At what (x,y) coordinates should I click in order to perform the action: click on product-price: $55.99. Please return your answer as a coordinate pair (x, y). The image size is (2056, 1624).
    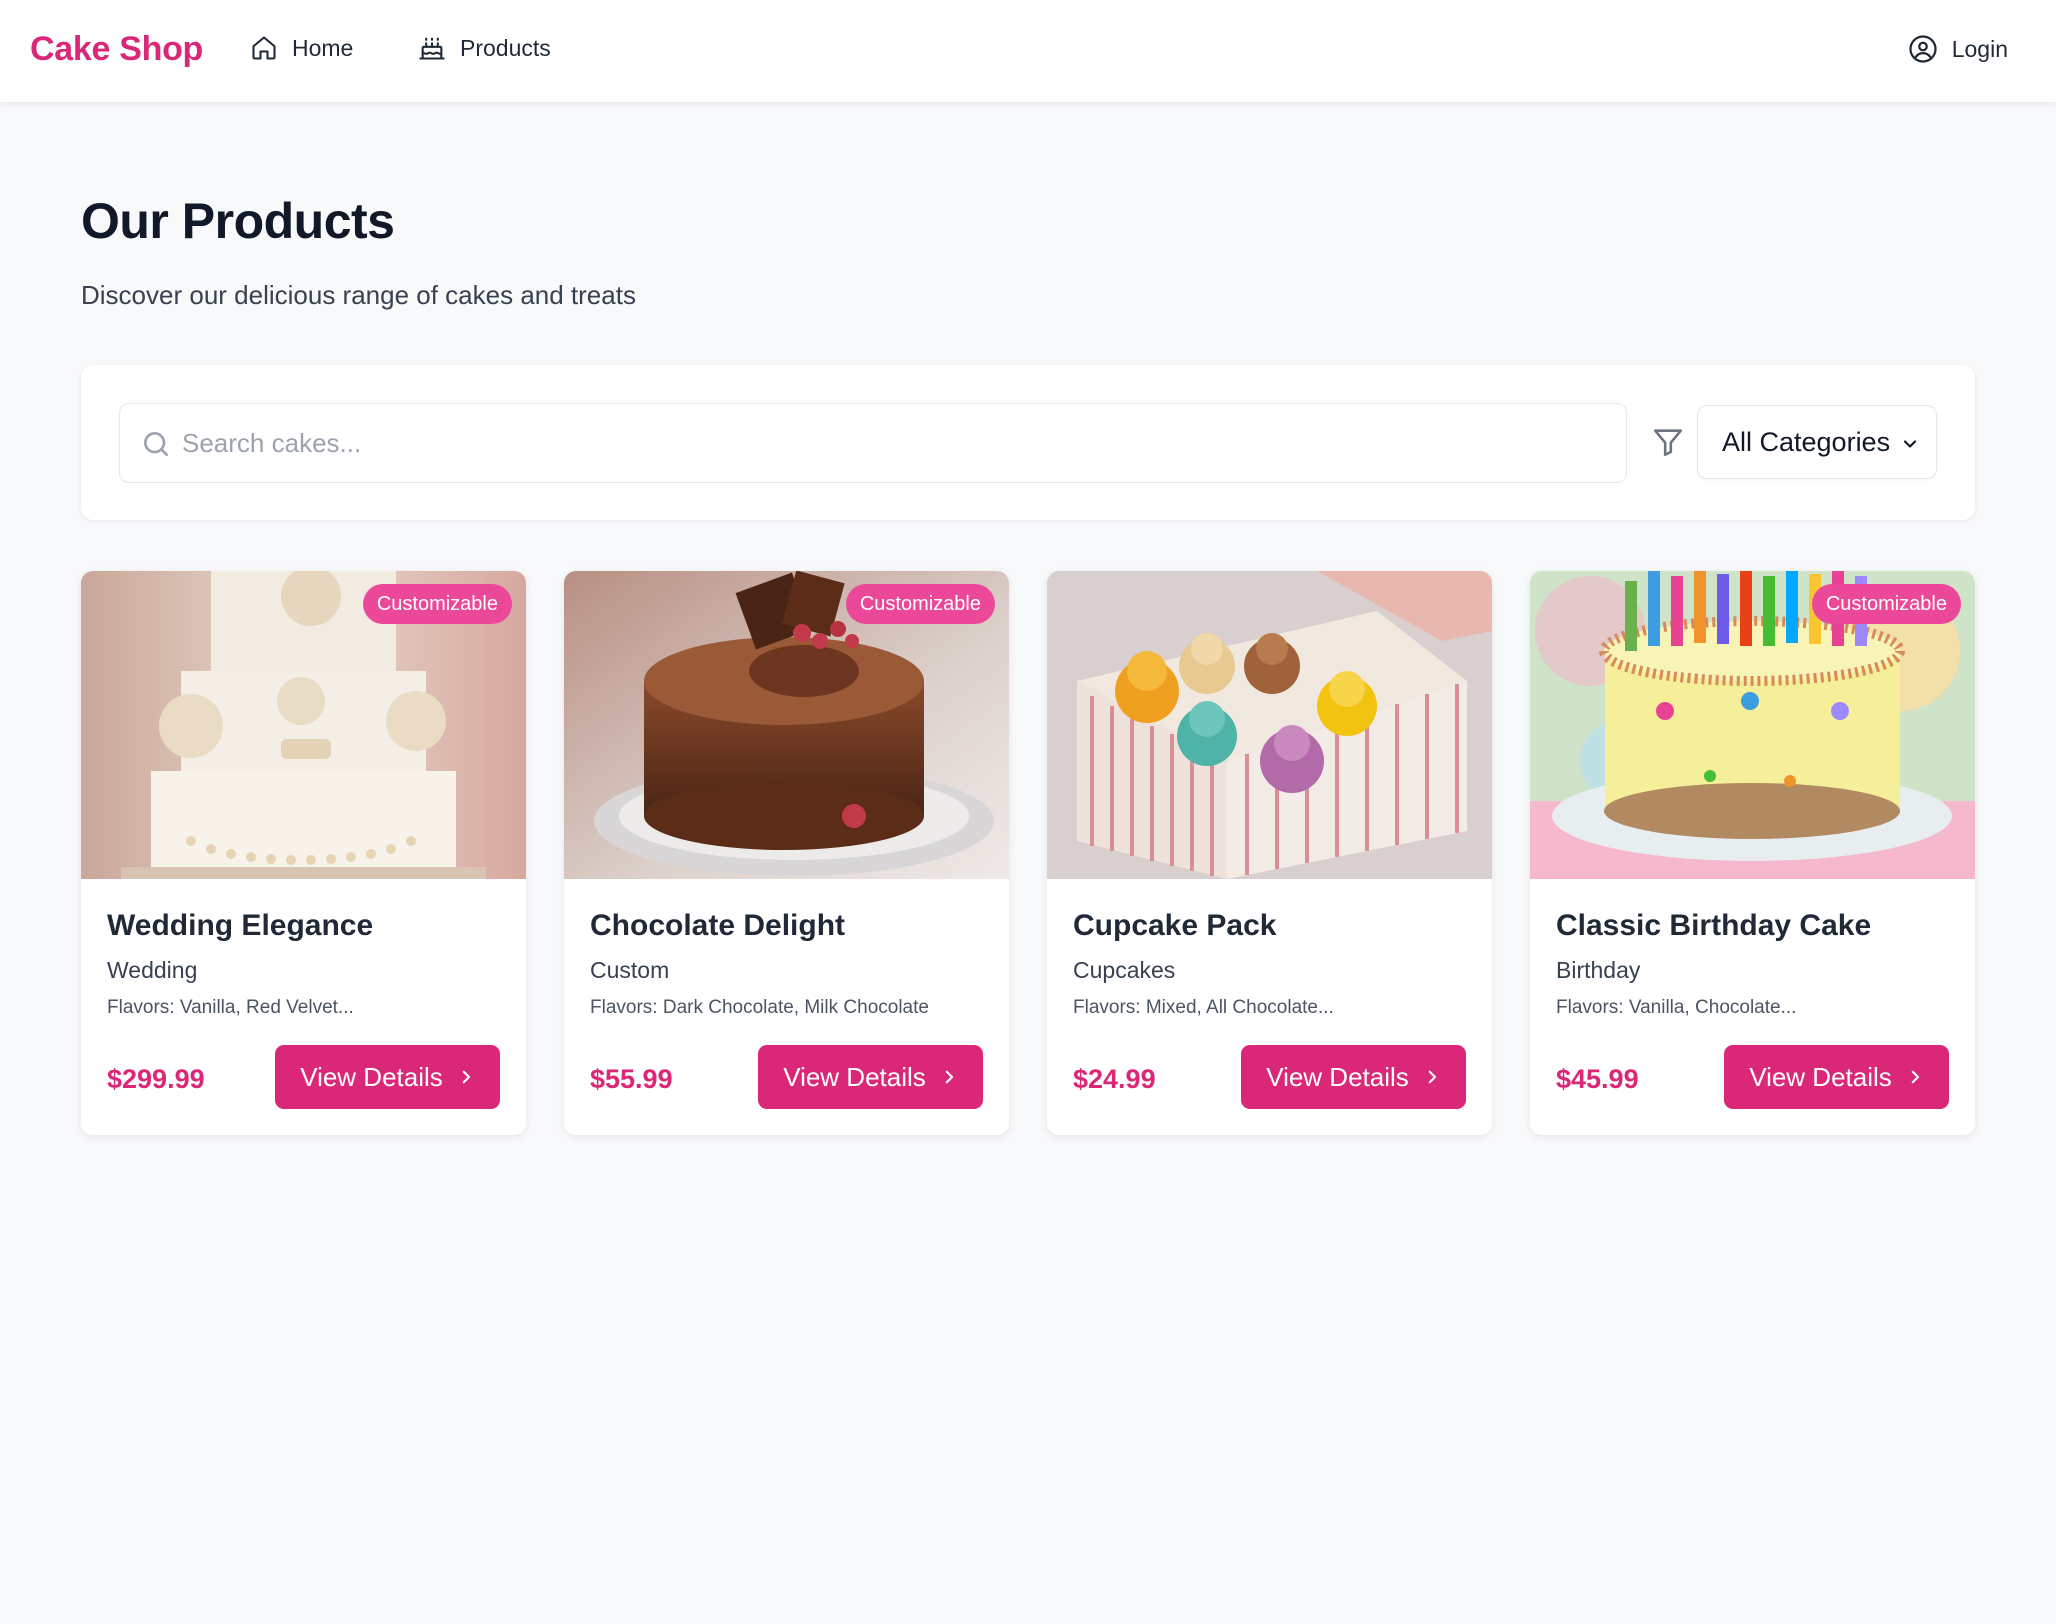
    Looking at the image, I should click on (631, 1079).